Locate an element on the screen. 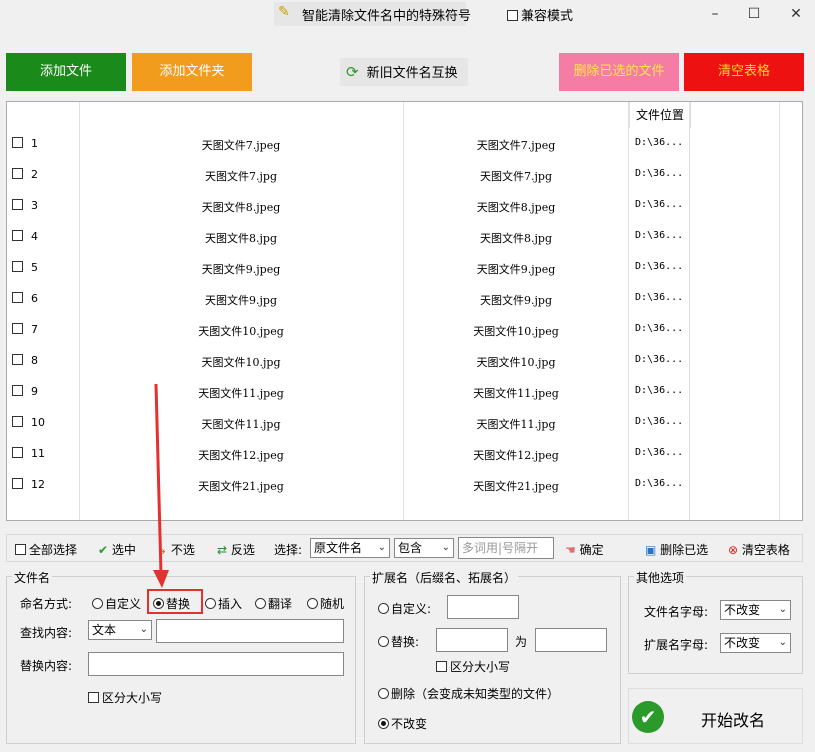 The height and width of the screenshot is (752, 815). row-index: 12 is located at coordinates (38, 484).